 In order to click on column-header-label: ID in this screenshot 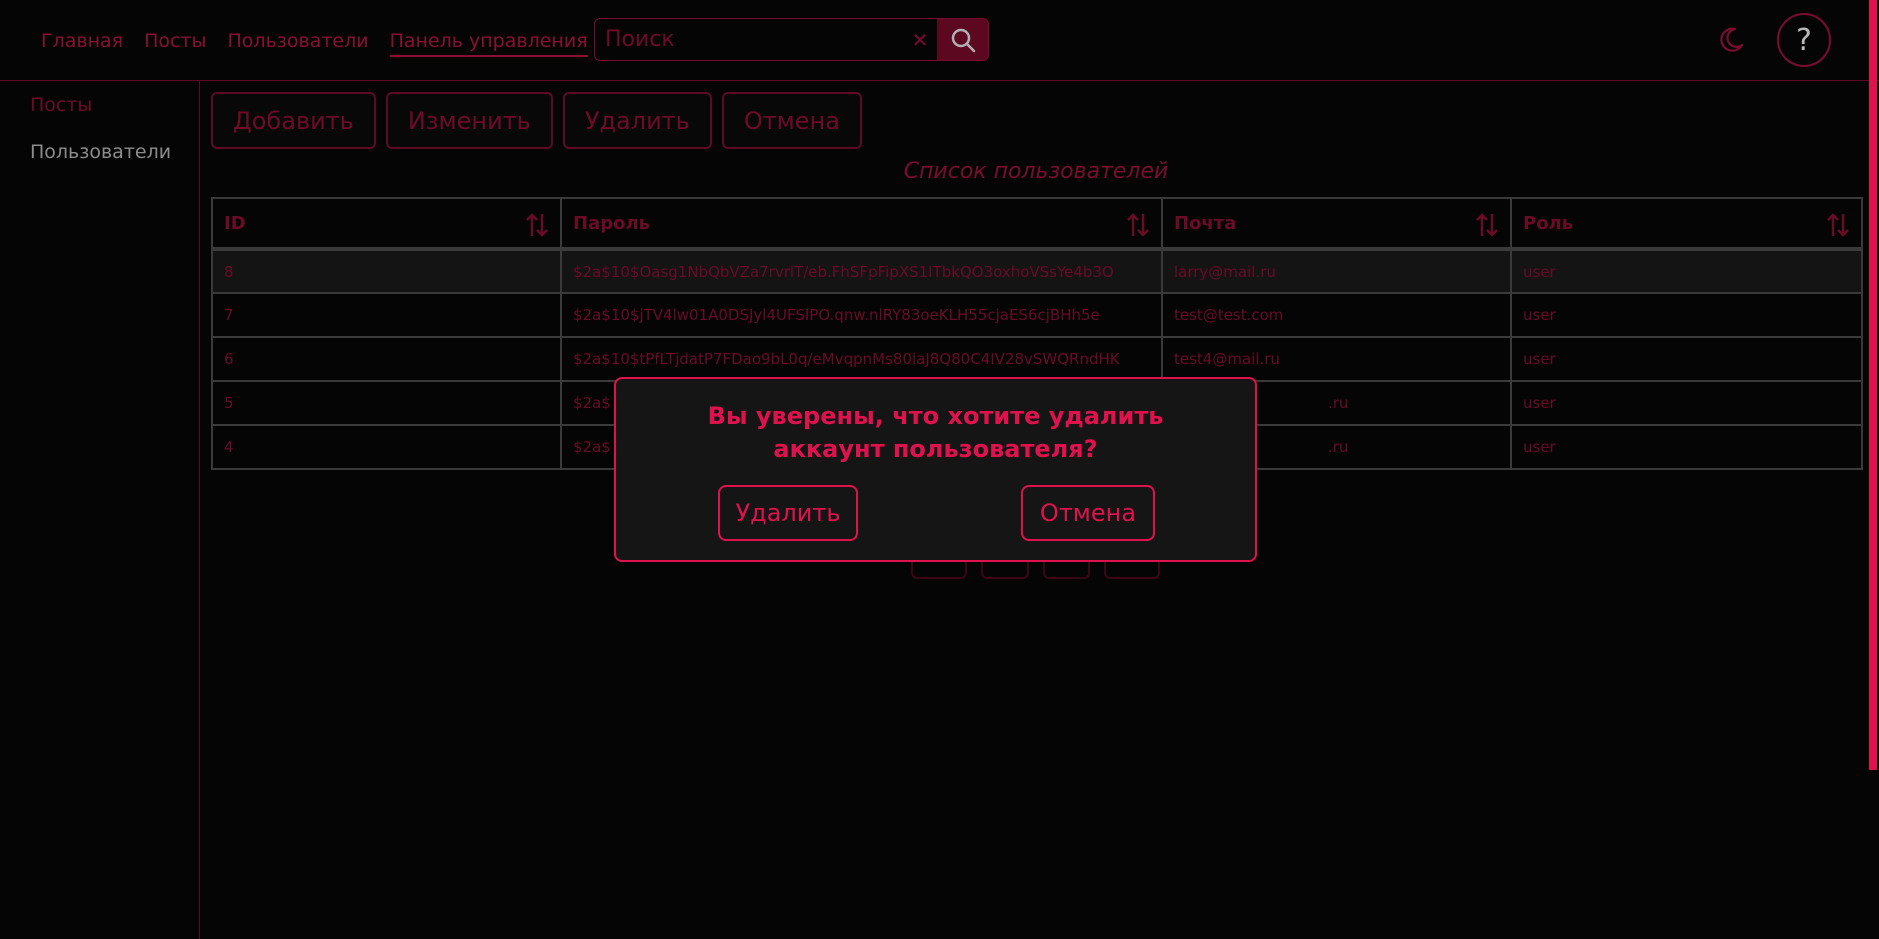, I will do `click(235, 223)`.